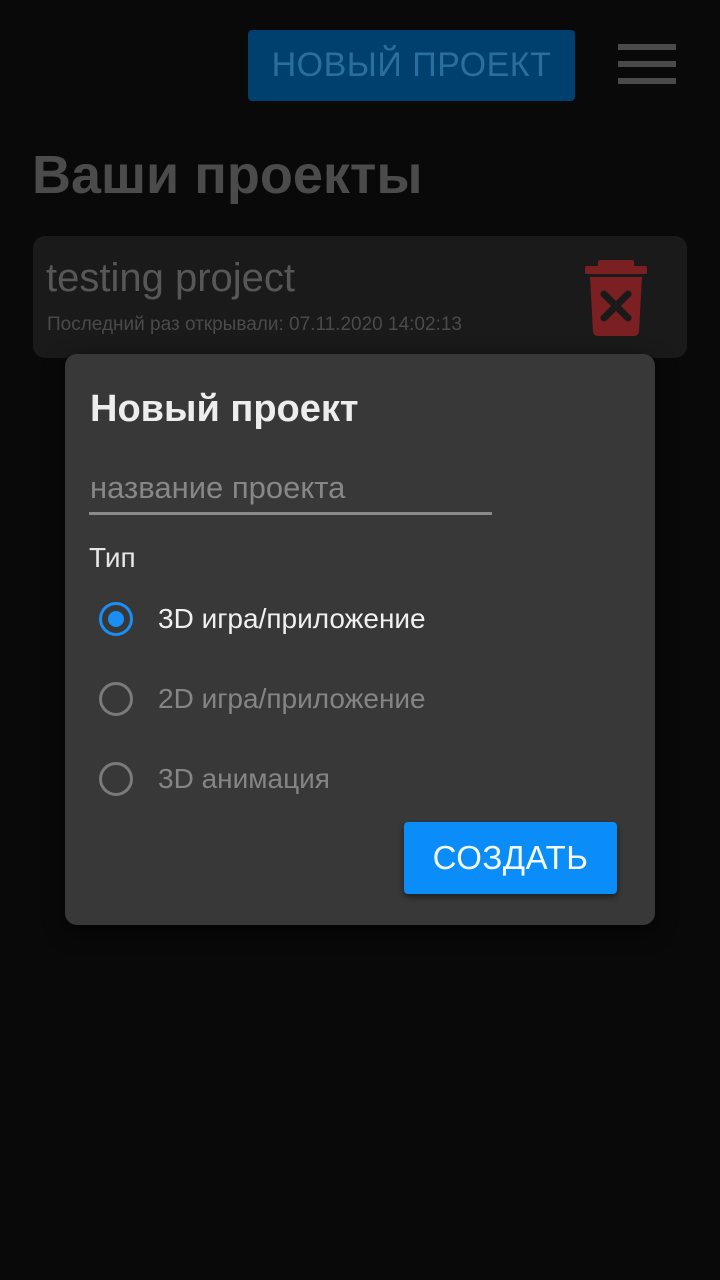 The width and height of the screenshot is (720, 1280). Describe the element at coordinates (227, 175) in the screenshot. I see `page-title: Ваши проекты` at that location.